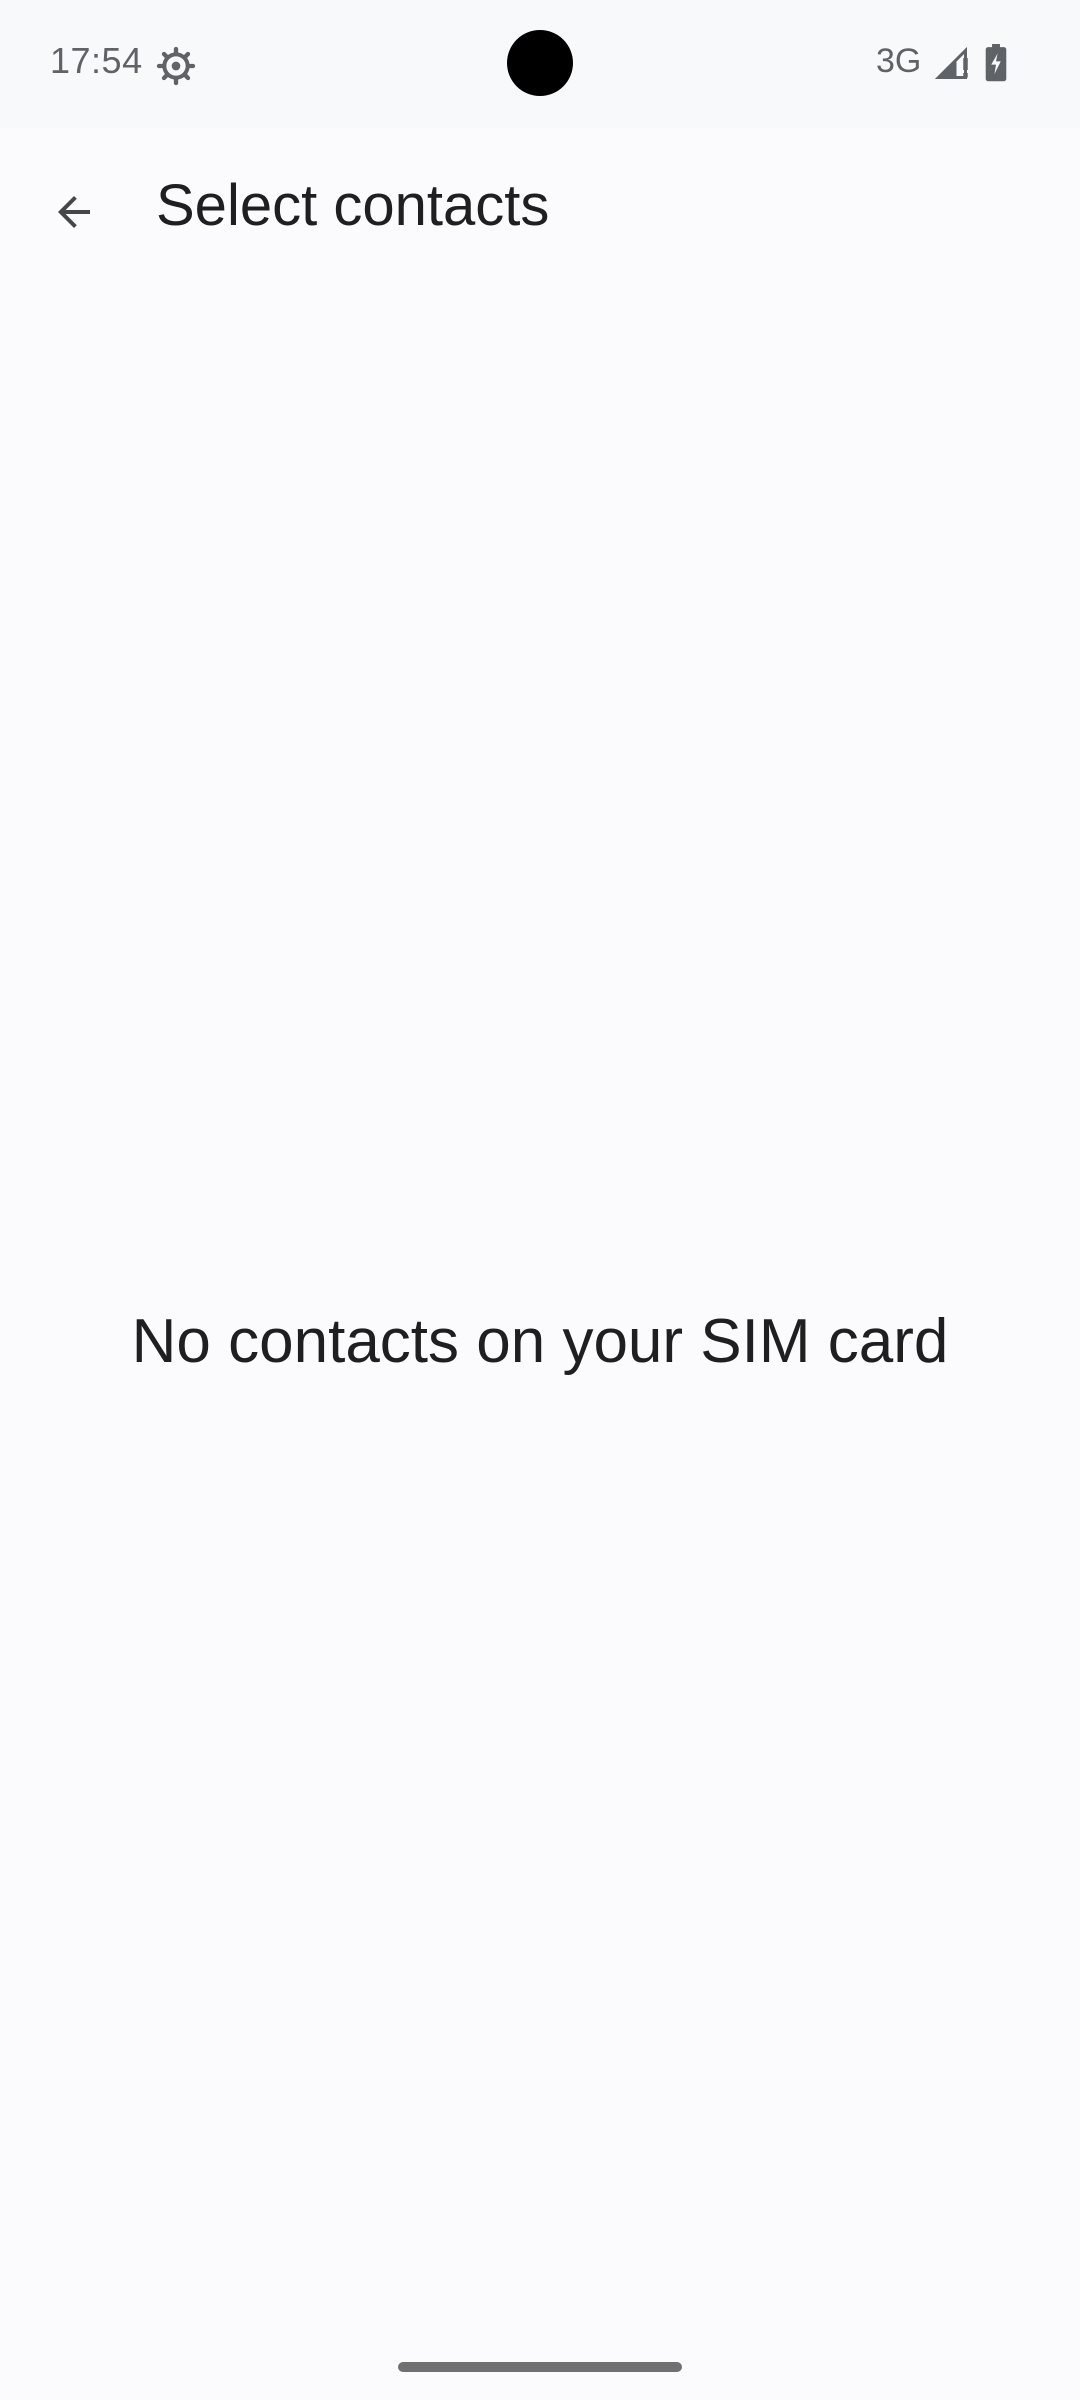  What do you see at coordinates (951, 62) in the screenshot?
I see `signal-icon` at bounding box center [951, 62].